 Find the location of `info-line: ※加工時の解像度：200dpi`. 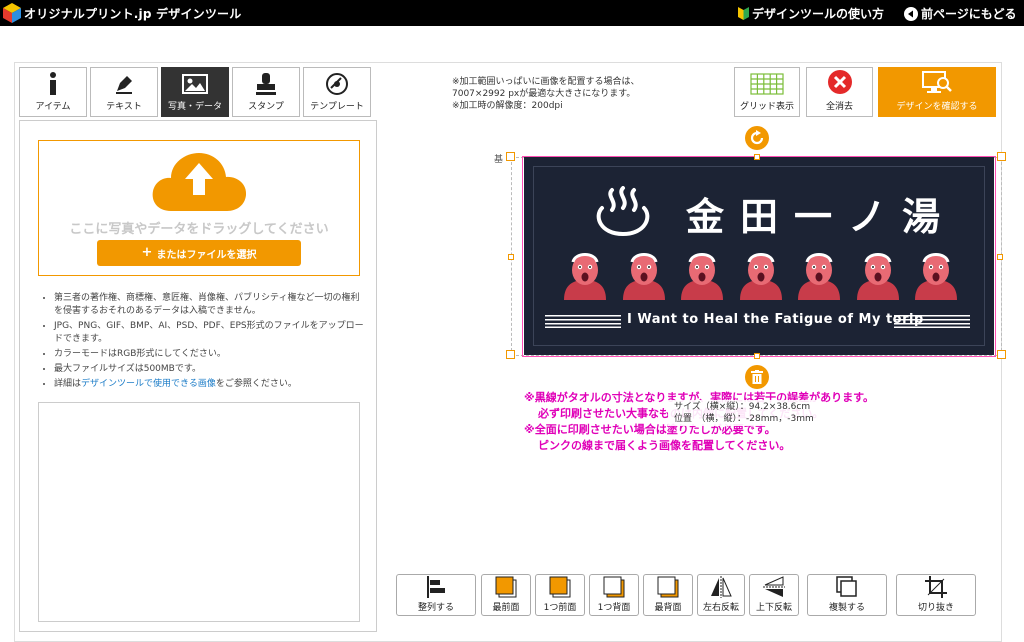

info-line: ※加工時の解像度：200dpi is located at coordinates (507, 106).